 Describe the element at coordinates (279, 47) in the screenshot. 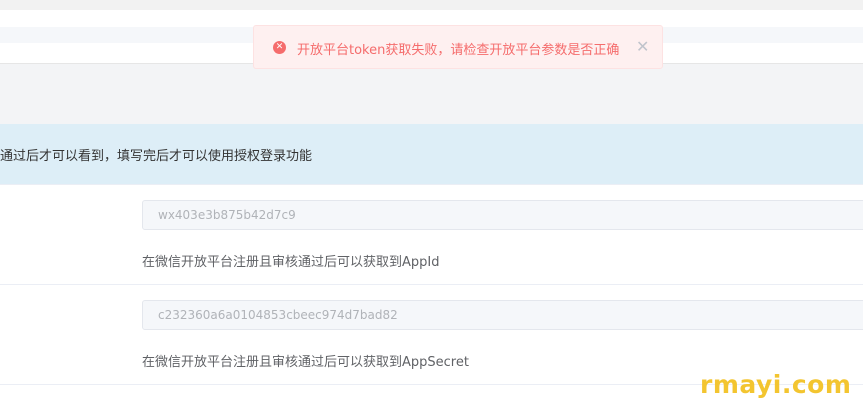

I see `error-circle-icon: ✕` at that location.